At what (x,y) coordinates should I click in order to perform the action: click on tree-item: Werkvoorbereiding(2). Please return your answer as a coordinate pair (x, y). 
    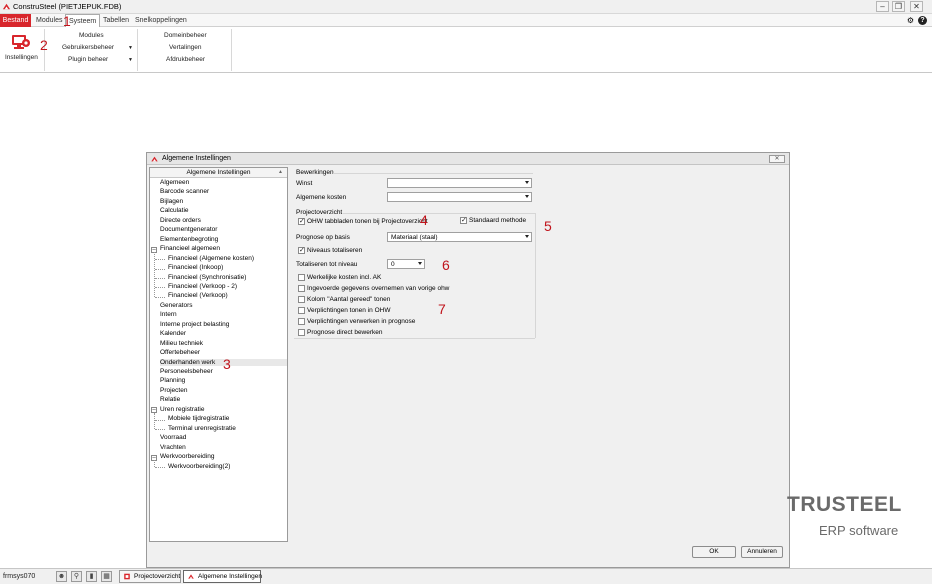
    Looking at the image, I should click on (199, 466).